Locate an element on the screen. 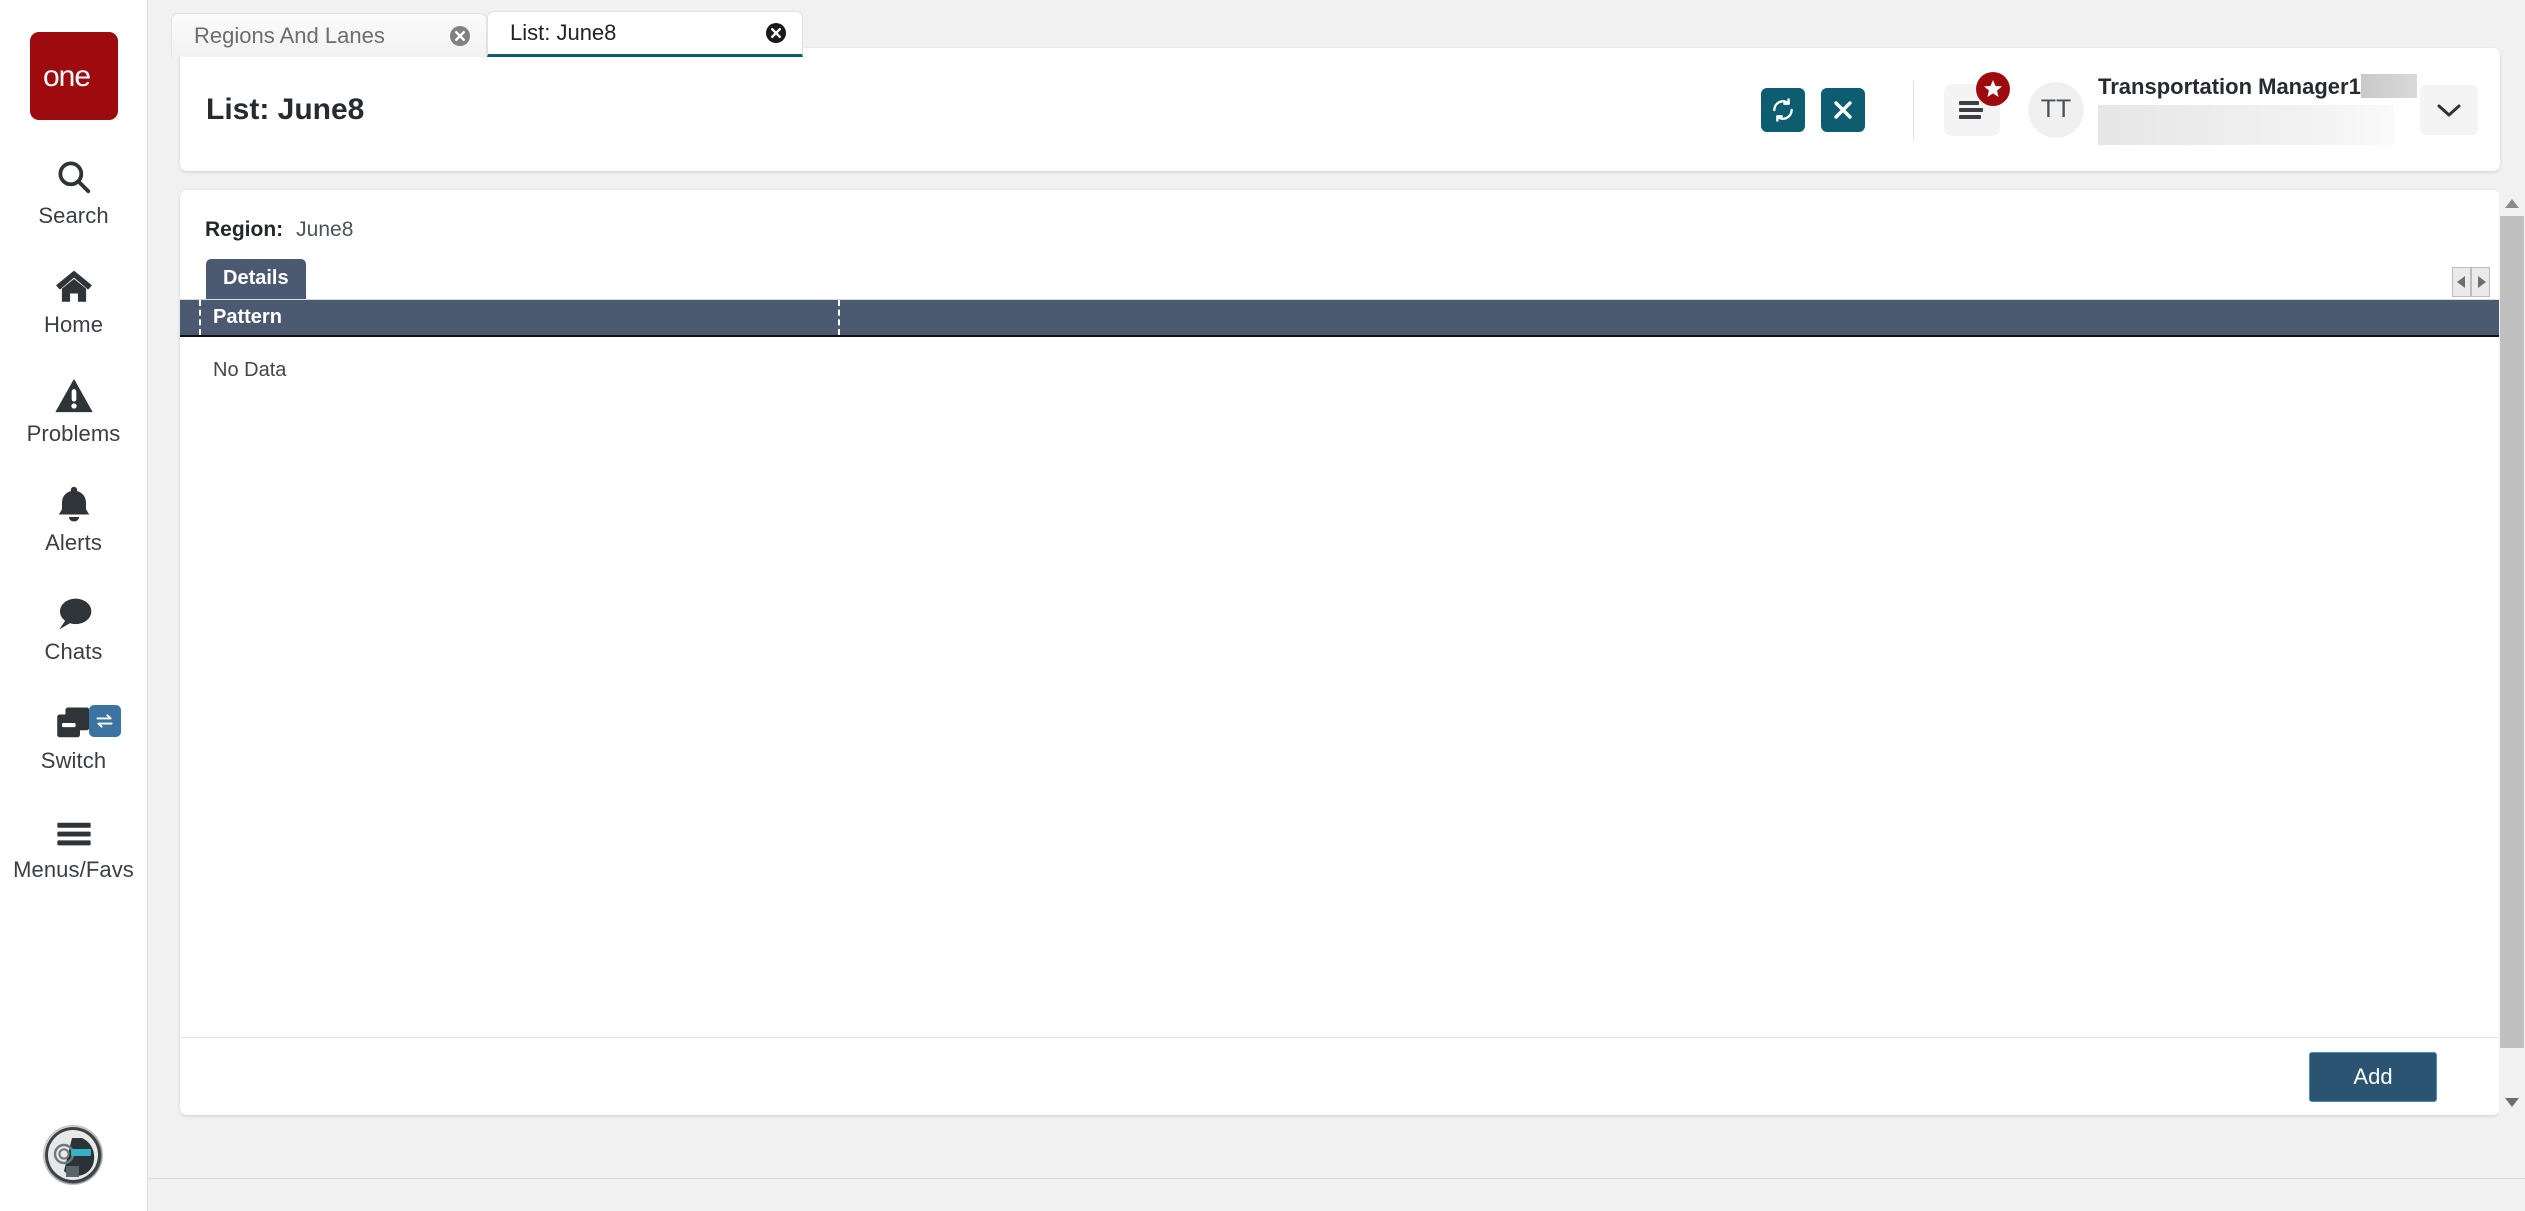 The height and width of the screenshot is (1211, 2525). user-info: Transportation Manager1 is located at coordinates (2257, 109).